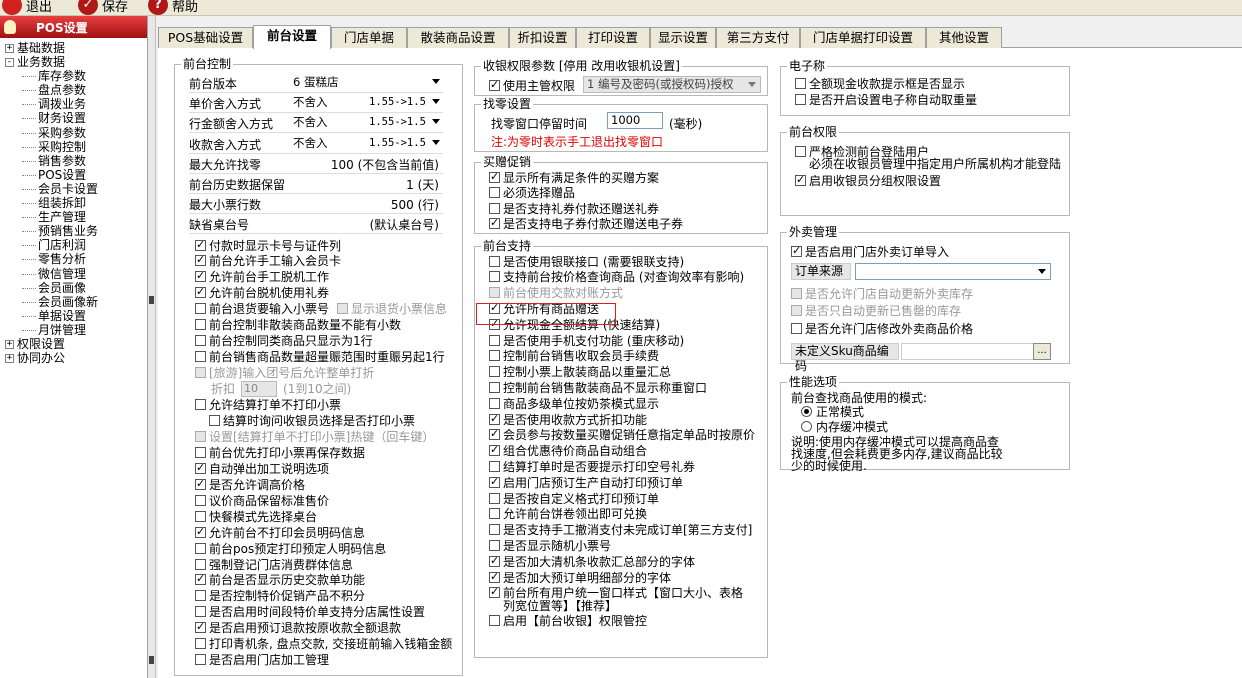 The image size is (1242, 678). I want to click on rounding-example-select: 1.55->1.5, so click(404, 122).